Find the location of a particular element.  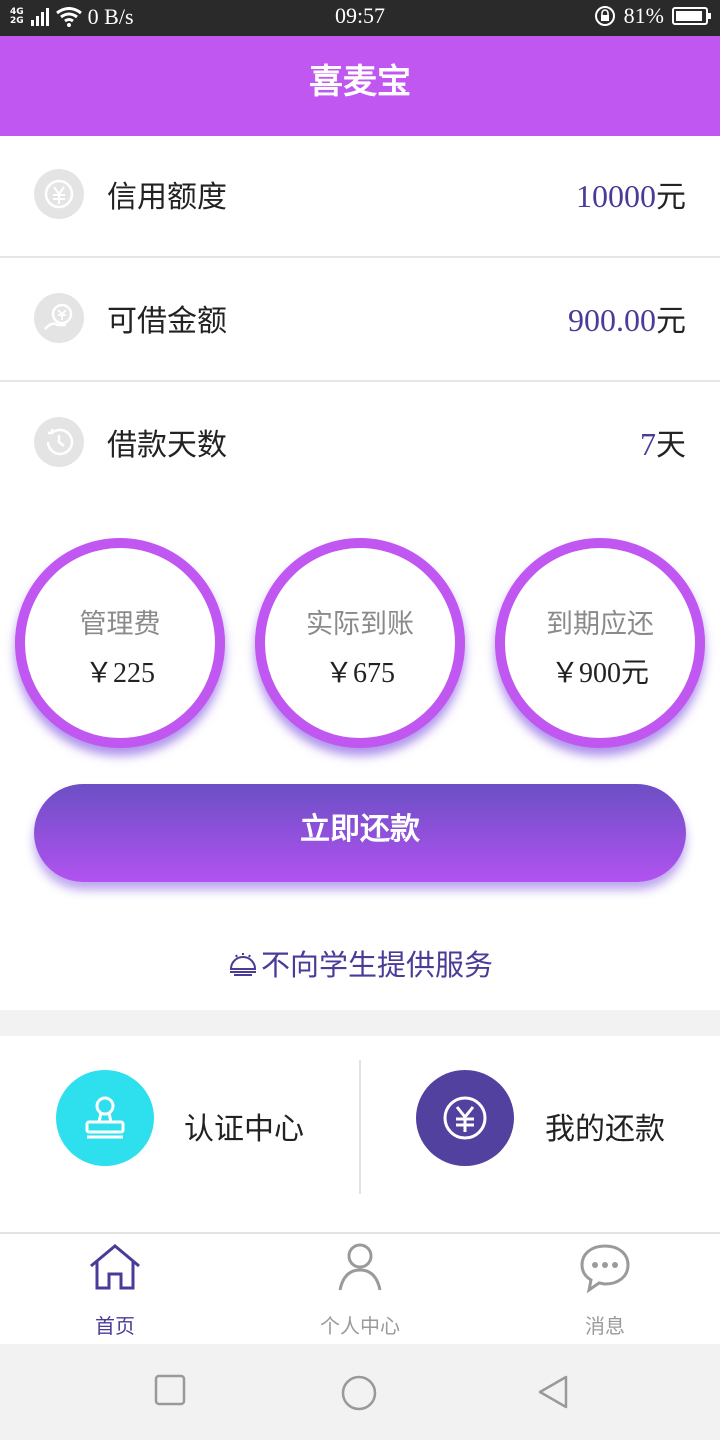

tab-profile-label: 个人中心 is located at coordinates (360, 1326).